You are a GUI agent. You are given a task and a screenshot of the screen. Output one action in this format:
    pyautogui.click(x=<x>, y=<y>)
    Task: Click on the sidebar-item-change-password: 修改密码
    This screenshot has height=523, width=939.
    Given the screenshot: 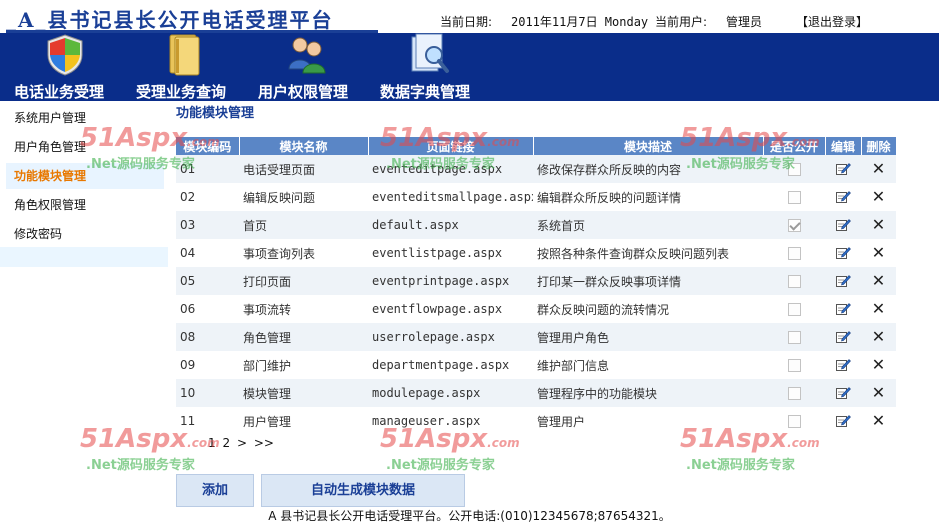 What is the action you would take?
    pyautogui.click(x=85, y=234)
    